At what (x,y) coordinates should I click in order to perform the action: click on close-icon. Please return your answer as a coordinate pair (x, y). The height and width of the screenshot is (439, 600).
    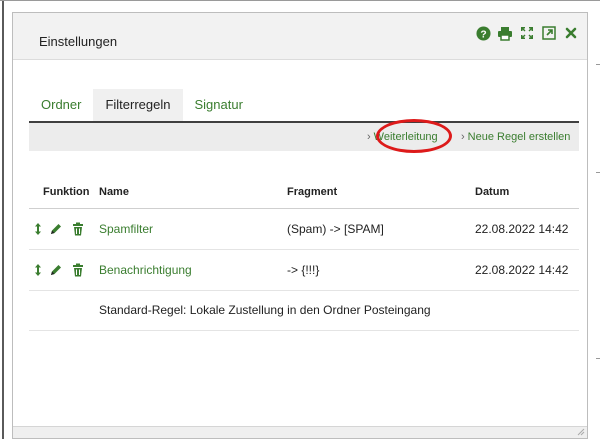
    Looking at the image, I should click on (571, 33).